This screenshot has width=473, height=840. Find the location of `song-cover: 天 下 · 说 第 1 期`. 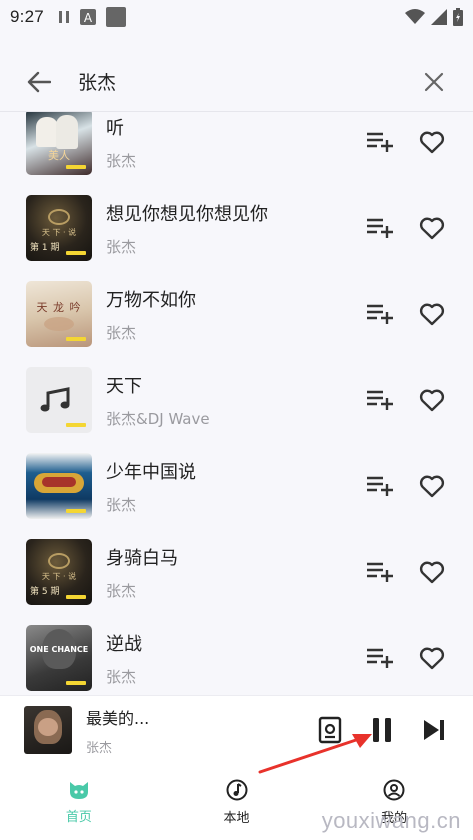

song-cover: 天 下 · 说 第 1 期 is located at coordinates (59, 228).